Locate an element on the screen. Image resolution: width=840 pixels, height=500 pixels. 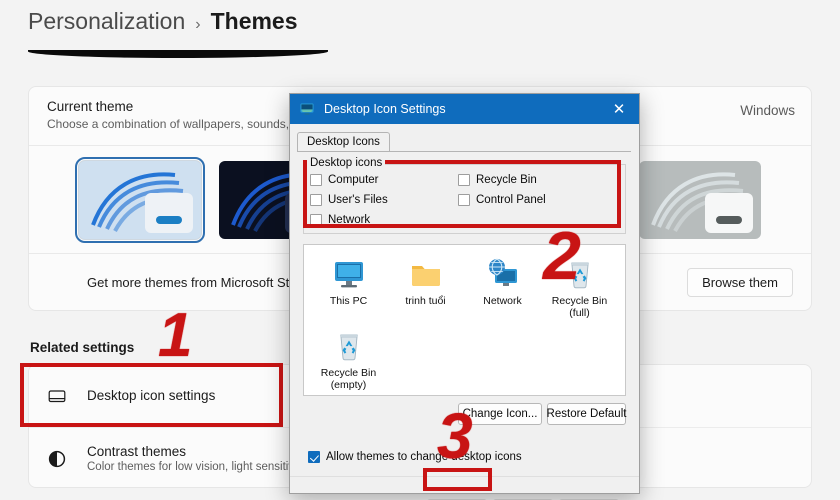
preview-icon-label: This PC is located at coordinates (348, 301).